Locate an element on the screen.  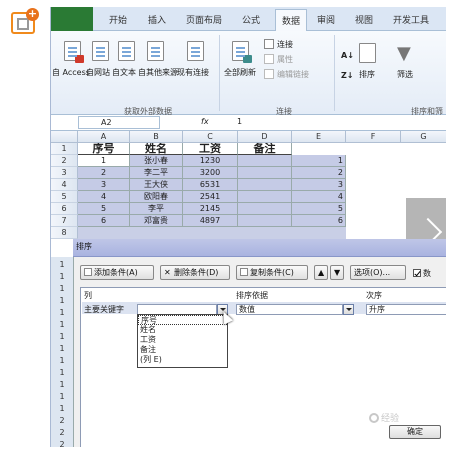
cell-salary: 2541 is located at coordinates (210, 197).